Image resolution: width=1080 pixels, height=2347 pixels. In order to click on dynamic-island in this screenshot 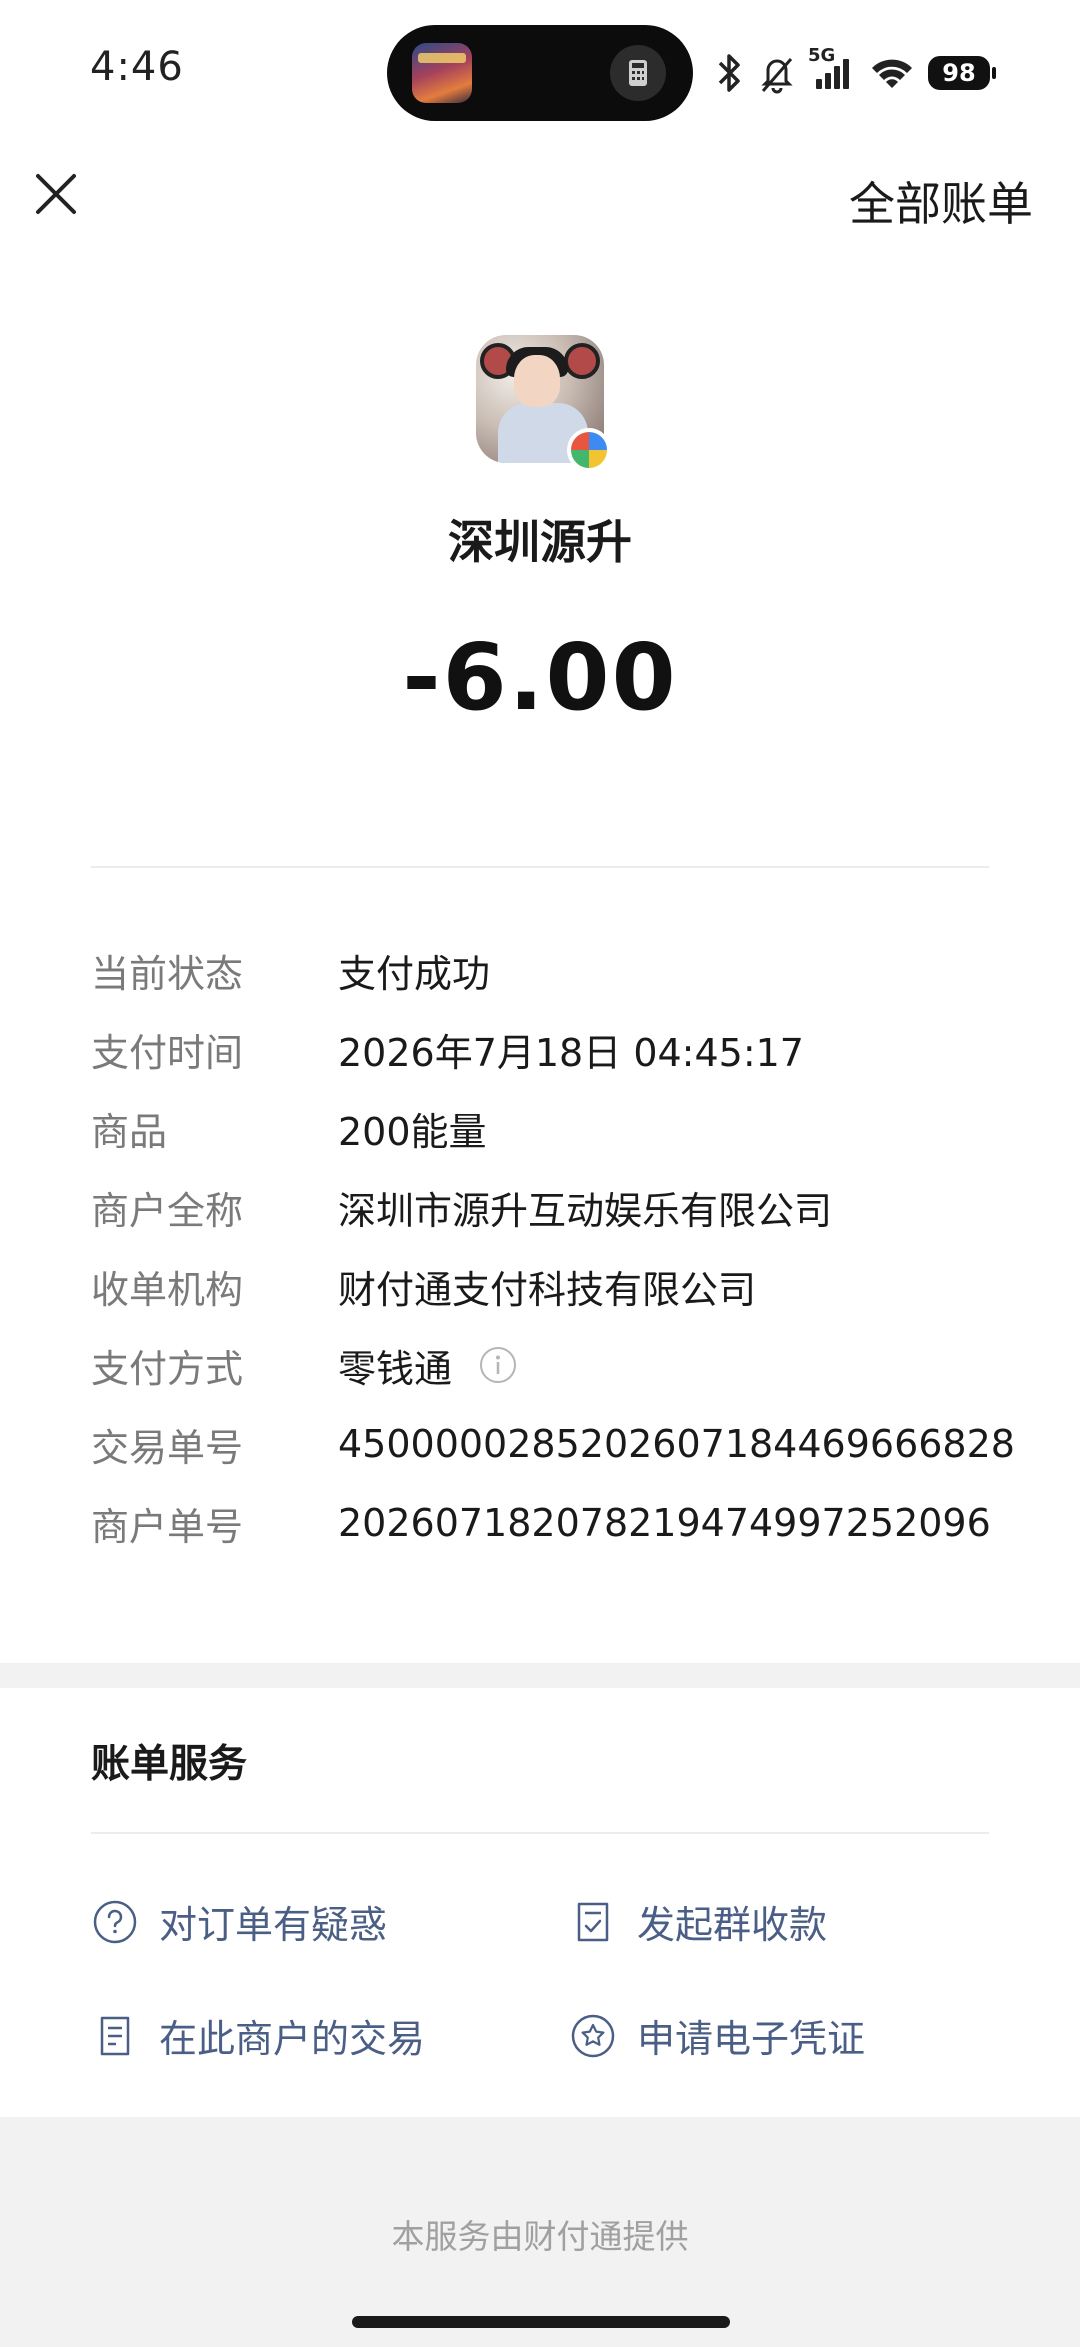, I will do `click(540, 73)`.